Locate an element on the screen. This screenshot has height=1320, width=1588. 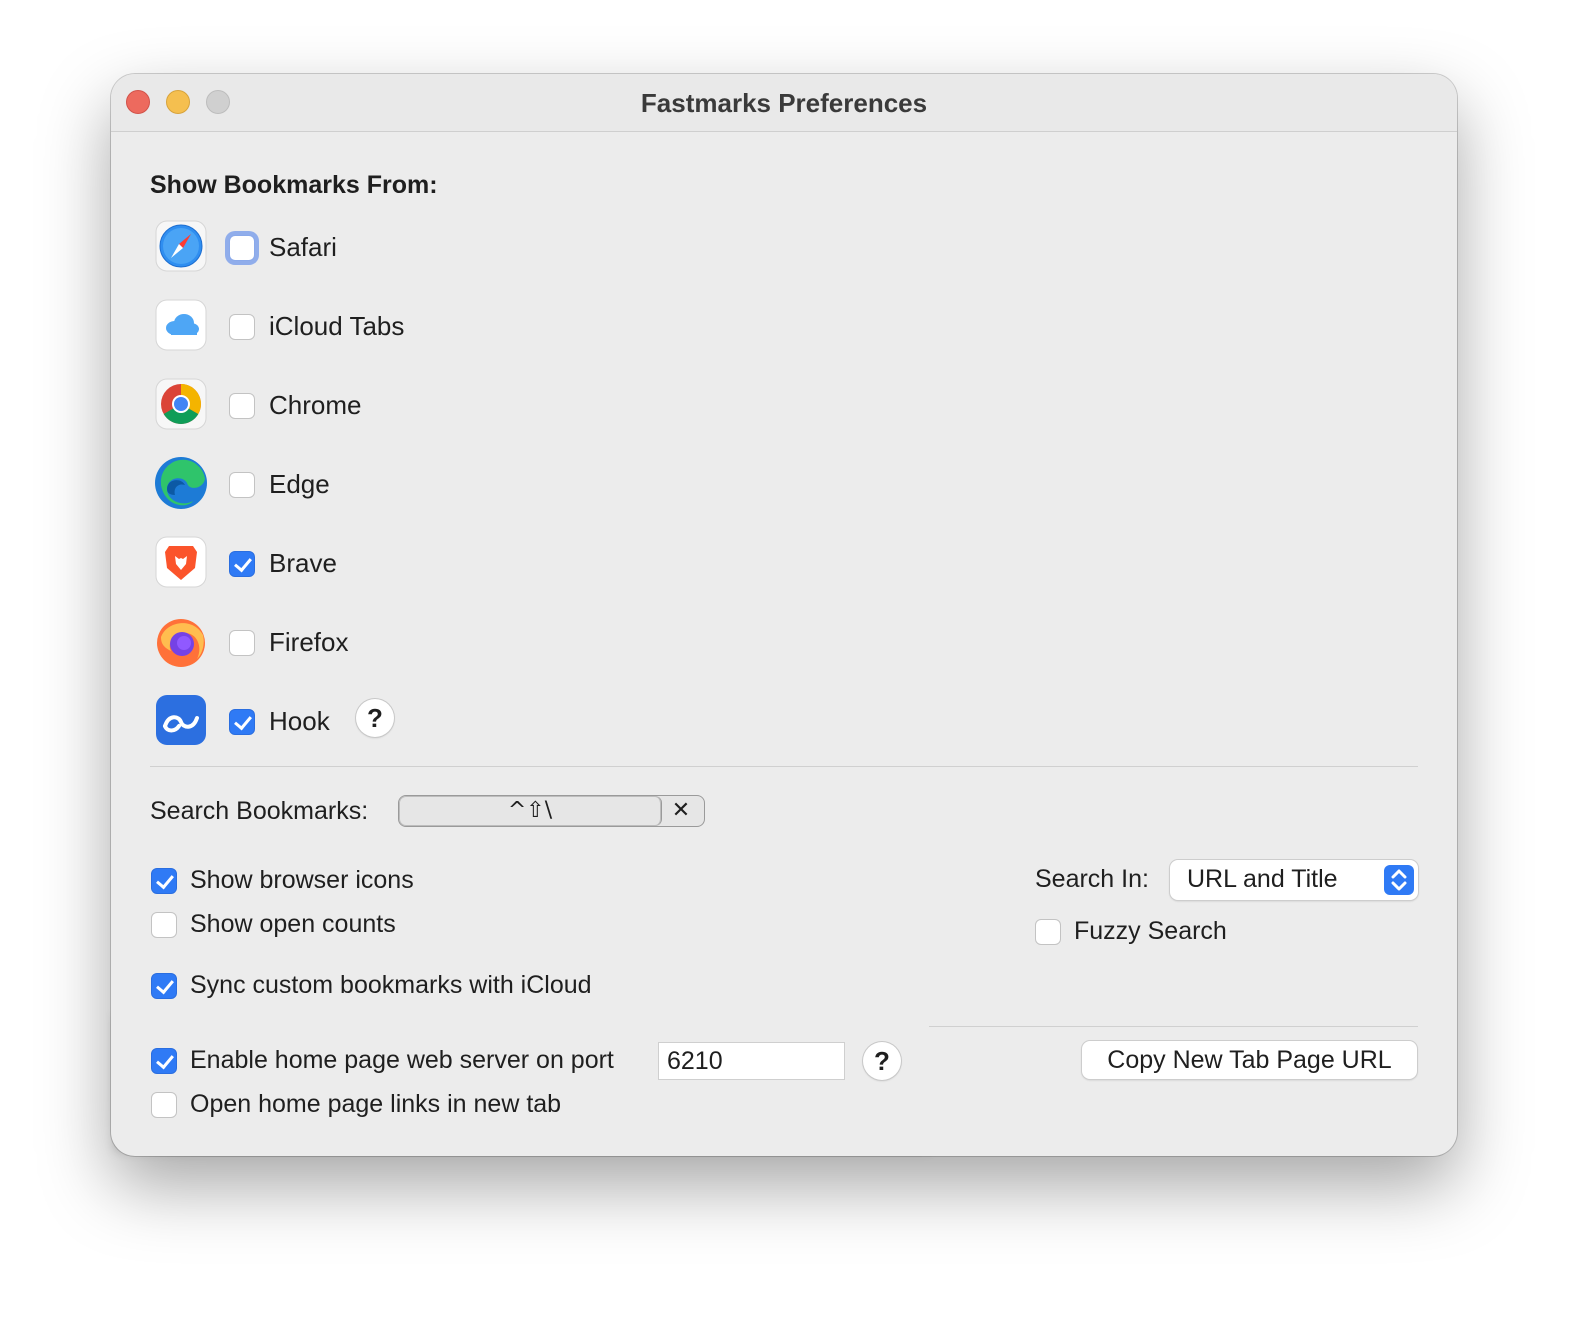
search-bookmarks-label: Search Bookmarks: is located at coordinates (259, 811).